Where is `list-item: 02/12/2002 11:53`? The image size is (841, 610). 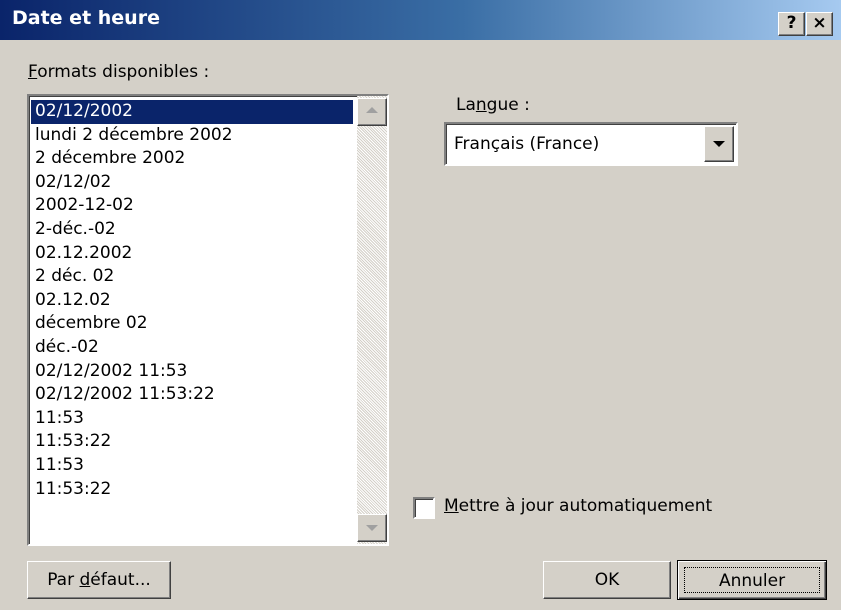 list-item: 02/12/2002 11:53 is located at coordinates (192, 372).